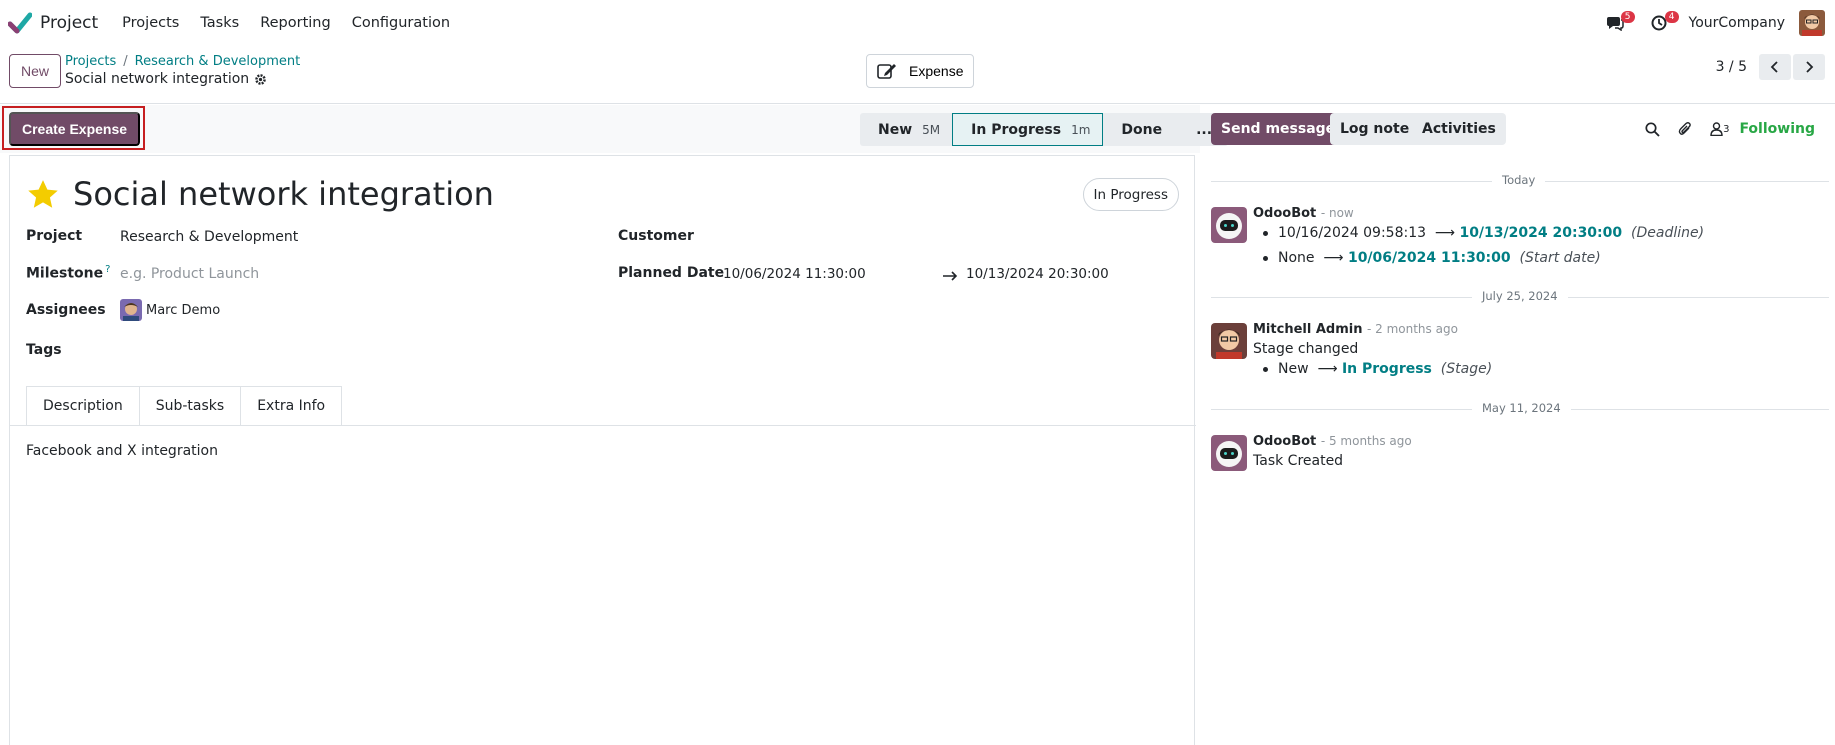 The height and width of the screenshot is (745, 1835). I want to click on milestone-help-icon: ?, so click(107, 269).